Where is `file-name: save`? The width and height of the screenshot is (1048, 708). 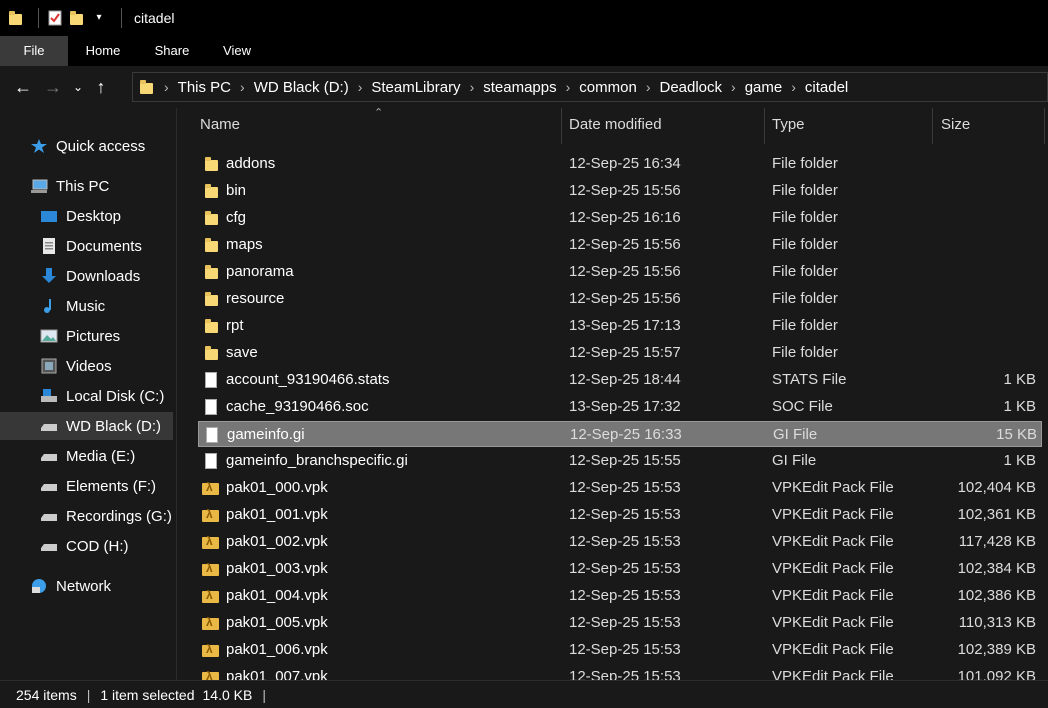 file-name: save is located at coordinates (242, 352).